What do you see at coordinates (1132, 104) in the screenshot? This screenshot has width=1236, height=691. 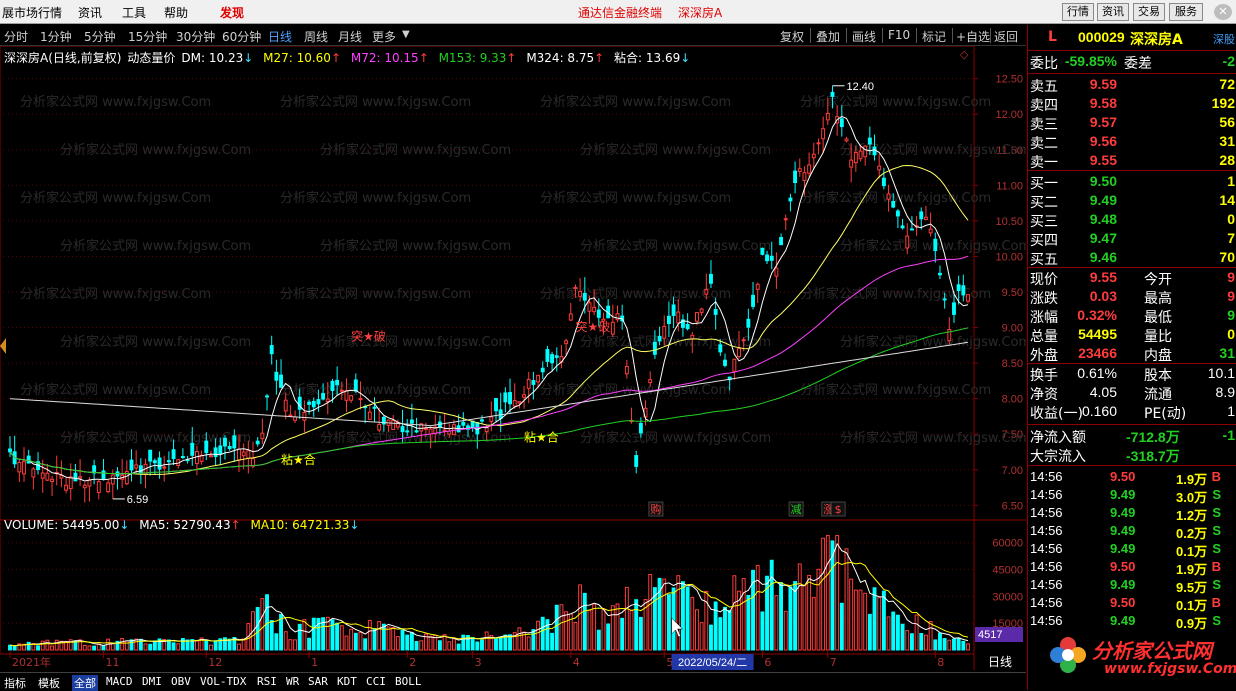 I see `ask-row: 卖四 9.58 192` at bounding box center [1132, 104].